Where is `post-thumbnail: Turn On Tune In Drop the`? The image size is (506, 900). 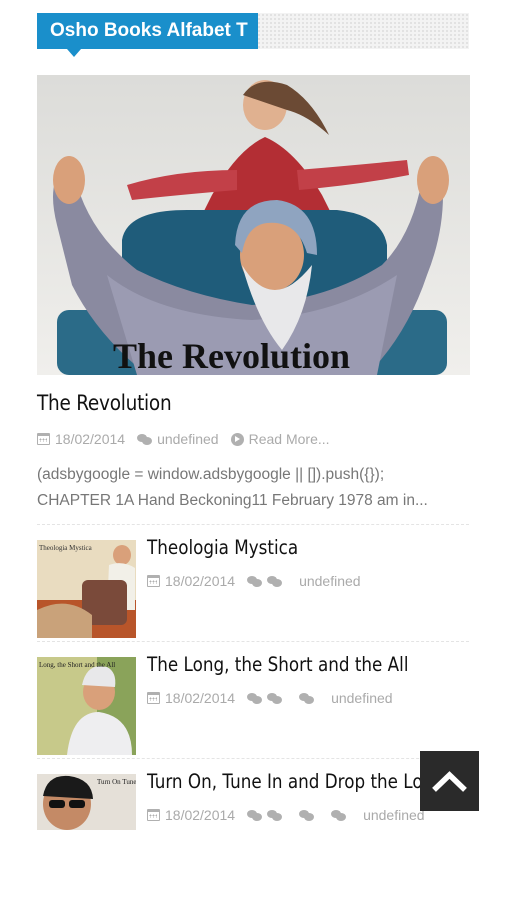 post-thumbnail: Turn On Tune In Drop the is located at coordinates (86, 802).